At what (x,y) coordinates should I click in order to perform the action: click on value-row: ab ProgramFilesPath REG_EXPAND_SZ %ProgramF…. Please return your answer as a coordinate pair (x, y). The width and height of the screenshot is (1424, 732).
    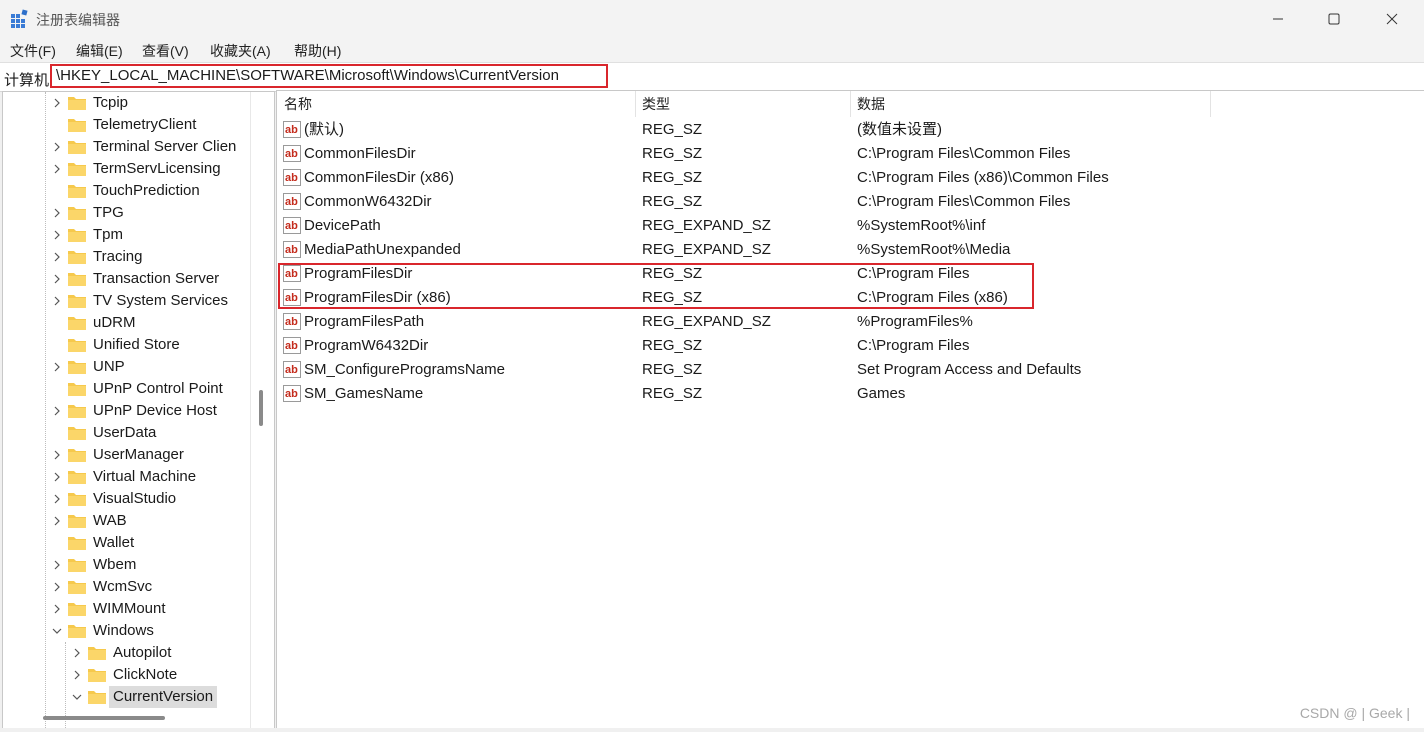
    Looking at the image, I should click on (850, 322).